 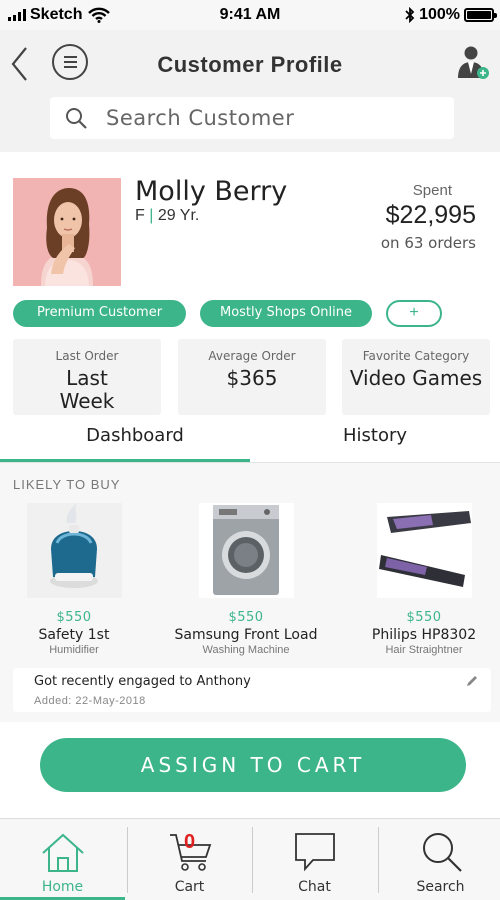 I want to click on chat-icon, so click(x=314, y=852).